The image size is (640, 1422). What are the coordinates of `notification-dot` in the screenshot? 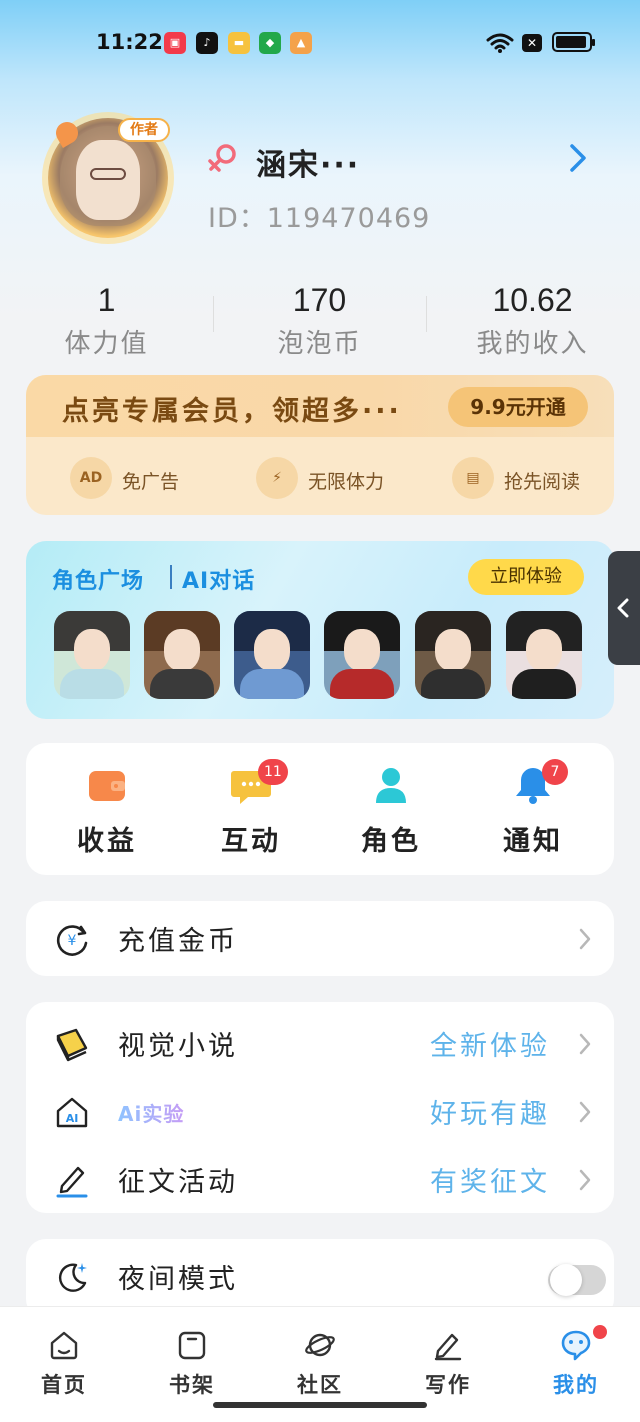 It's located at (600, 1332).